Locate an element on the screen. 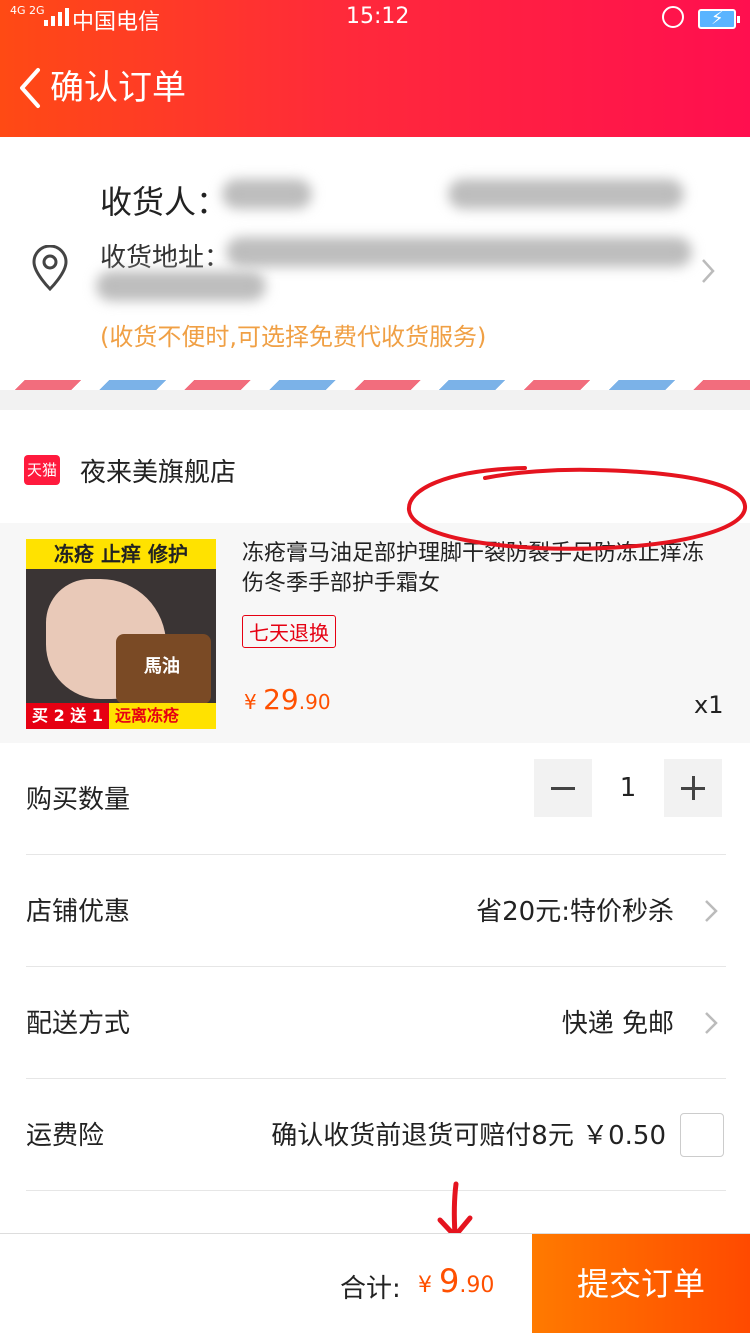  price-decimal: .90 is located at coordinates (314, 702).